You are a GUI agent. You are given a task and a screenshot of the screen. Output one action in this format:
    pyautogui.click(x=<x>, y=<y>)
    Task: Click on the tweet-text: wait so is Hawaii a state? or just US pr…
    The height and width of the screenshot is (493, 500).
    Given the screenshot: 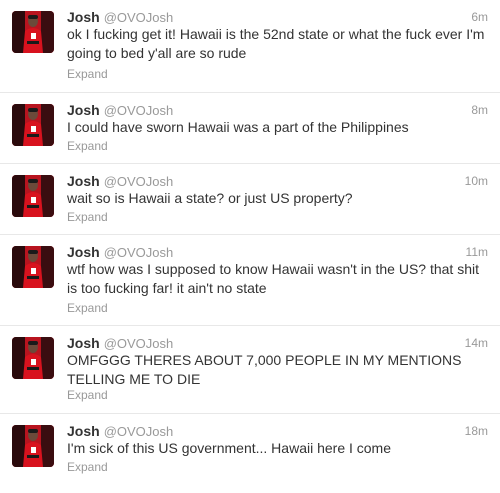 What is the action you would take?
    pyautogui.click(x=210, y=198)
    